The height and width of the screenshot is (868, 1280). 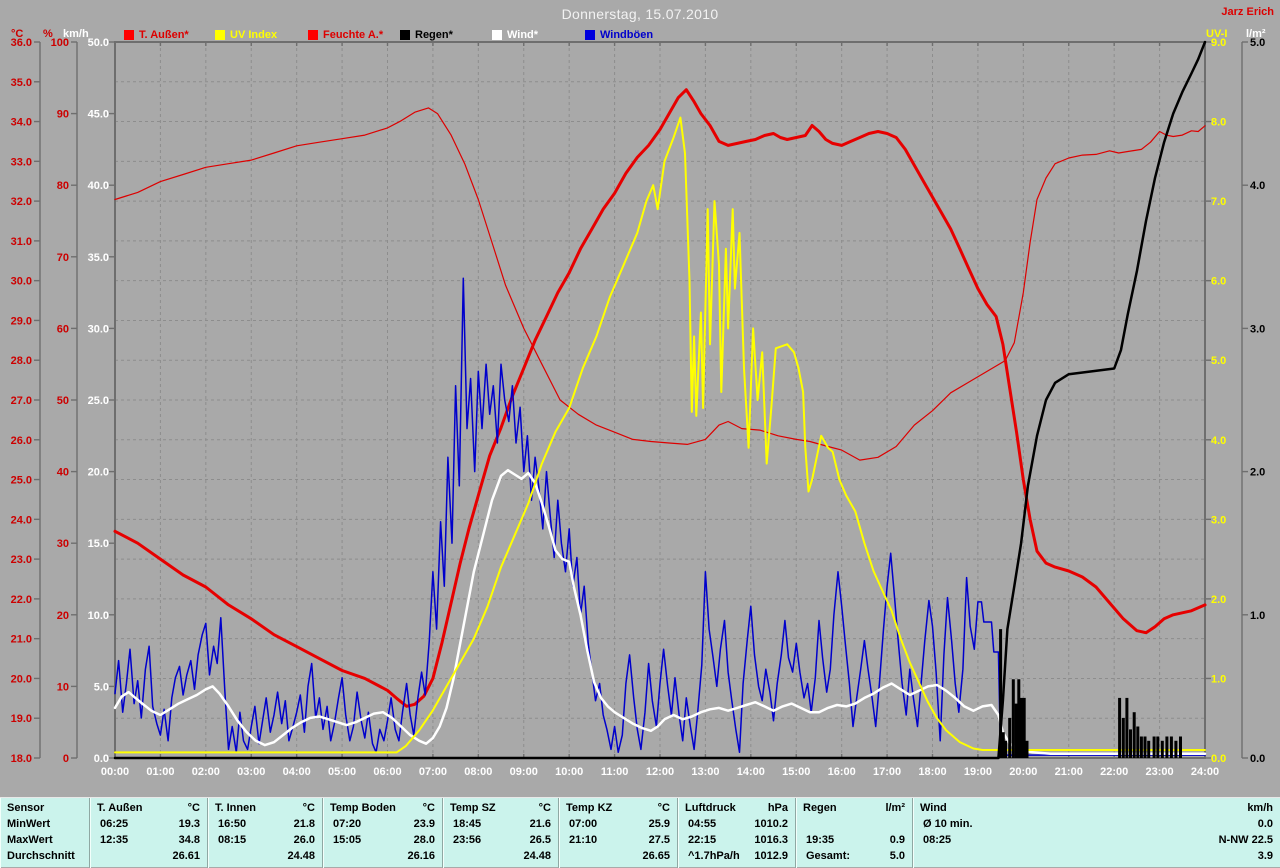 What do you see at coordinates (384, 840) in the screenshot?
I see `table-cell: 15:05 28.0` at bounding box center [384, 840].